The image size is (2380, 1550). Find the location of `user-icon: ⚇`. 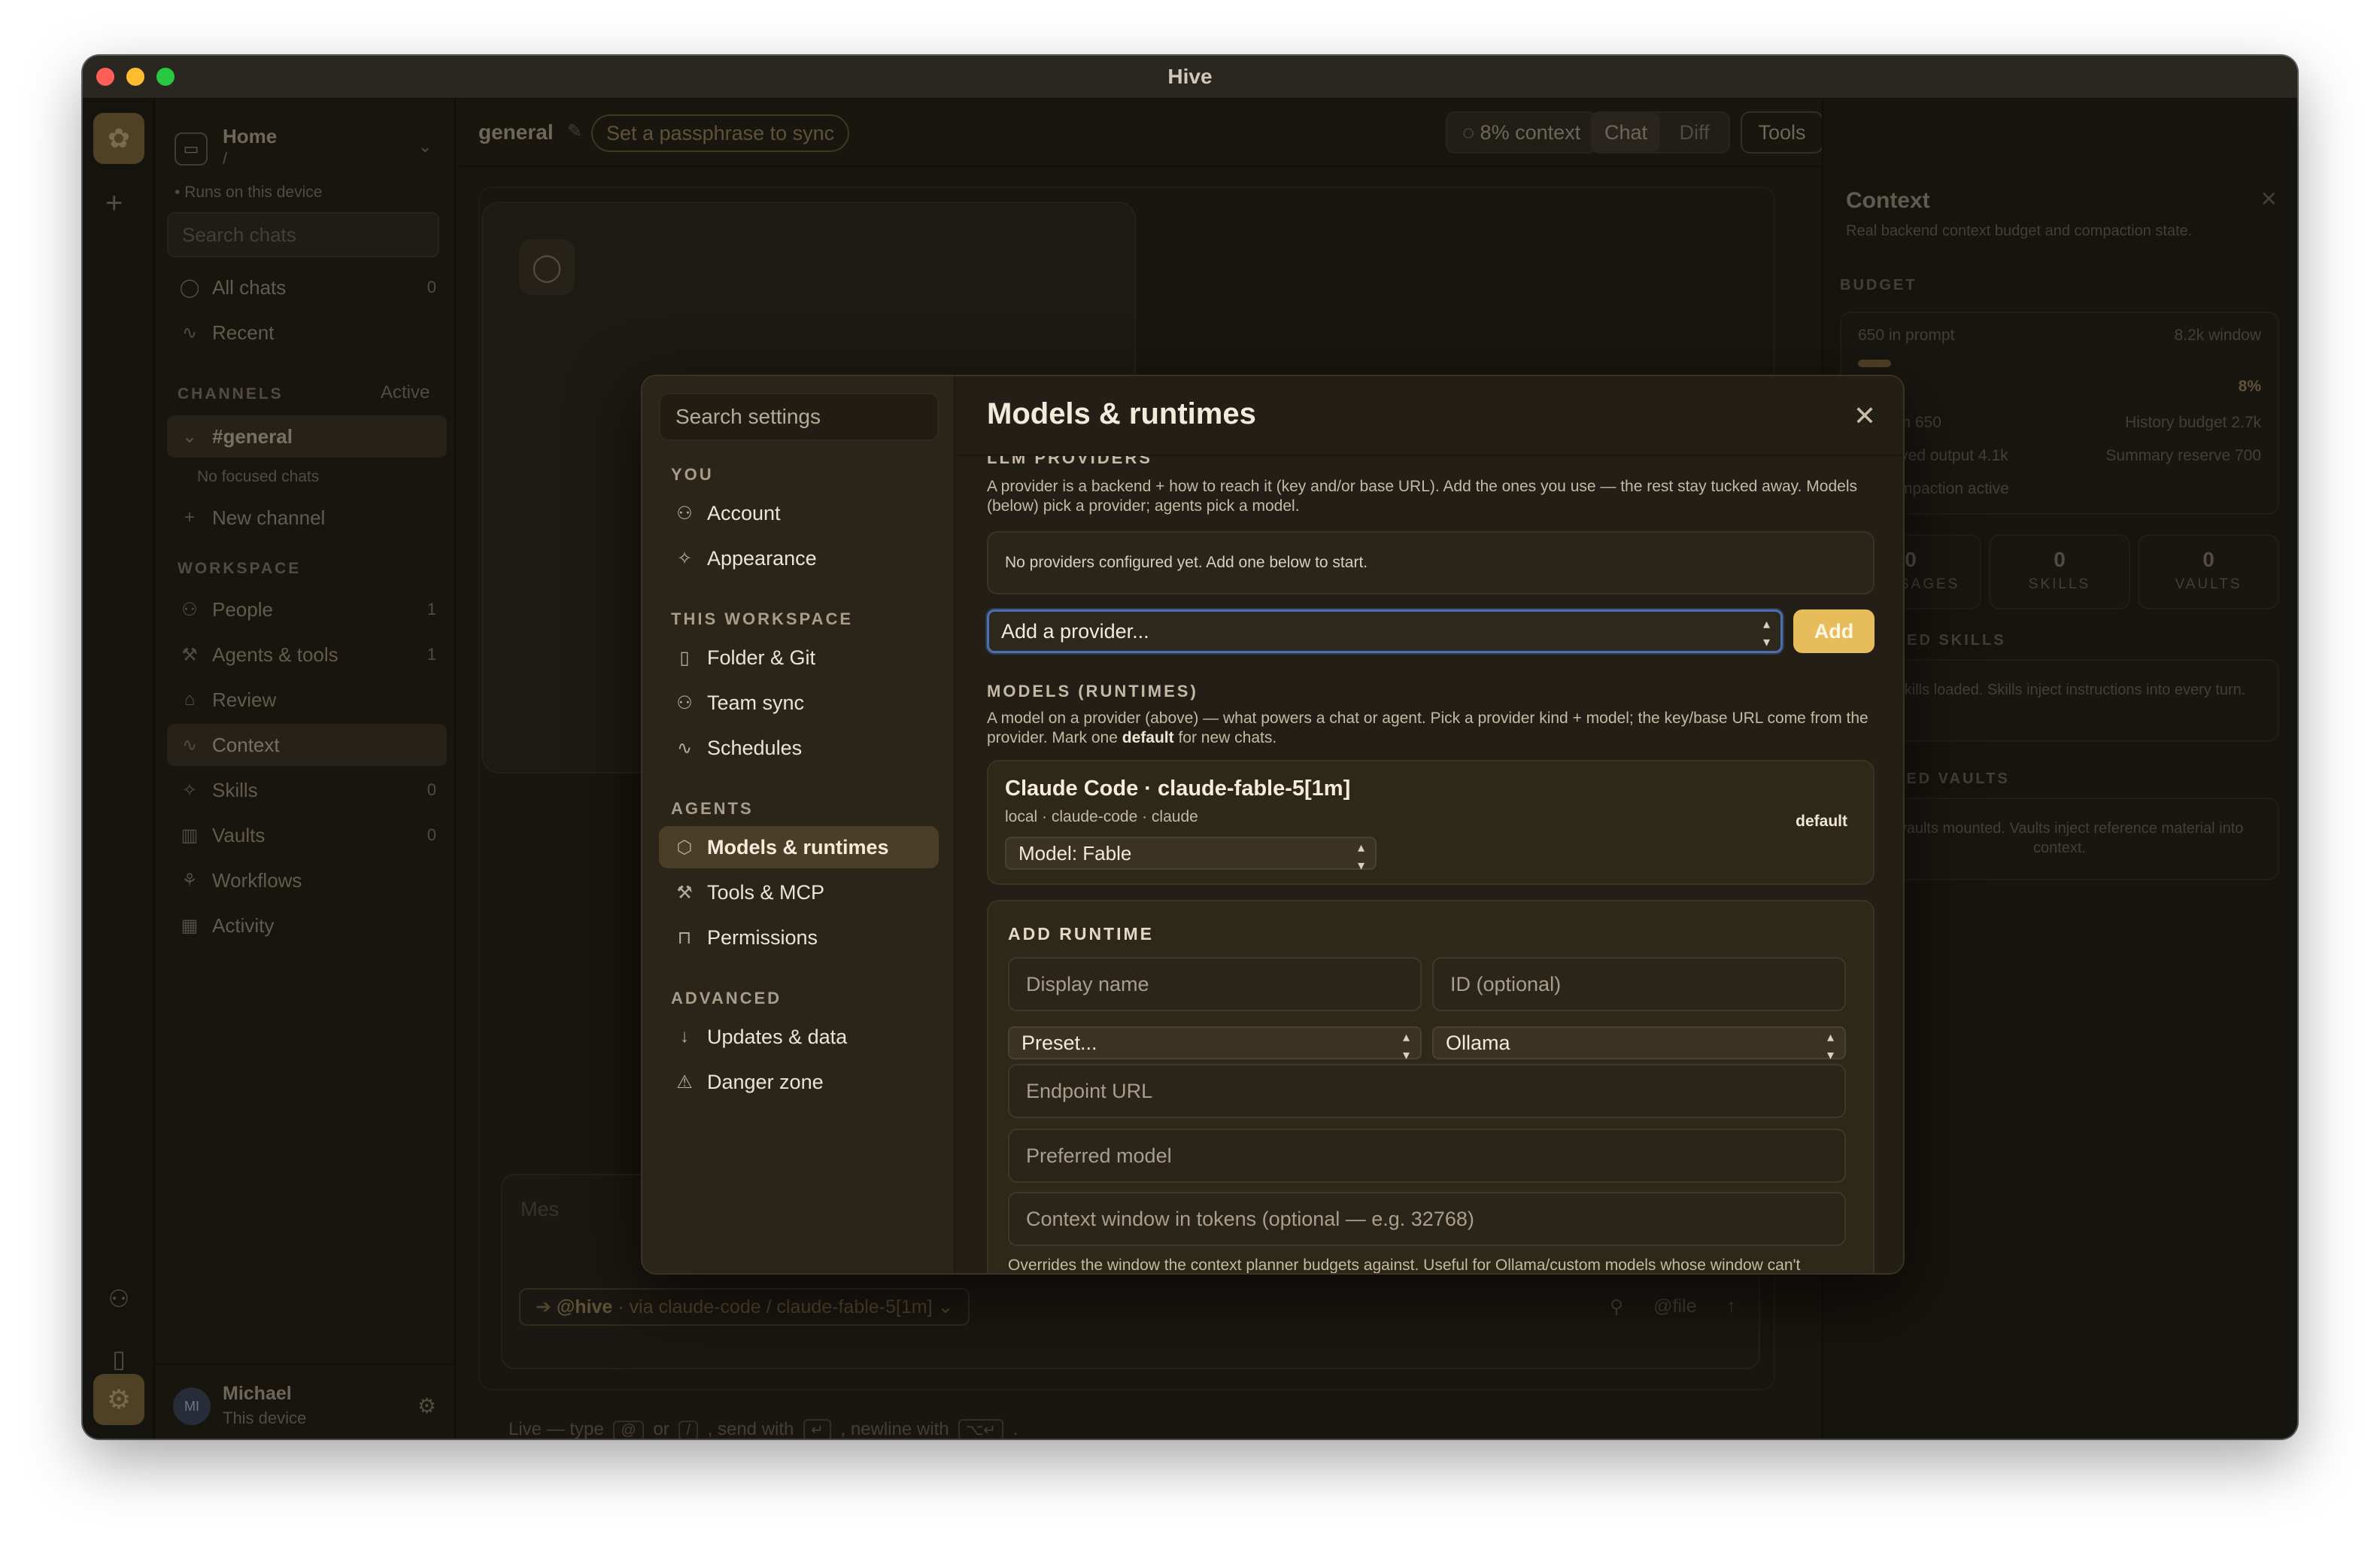

user-icon: ⚇ is located at coordinates (684, 513).